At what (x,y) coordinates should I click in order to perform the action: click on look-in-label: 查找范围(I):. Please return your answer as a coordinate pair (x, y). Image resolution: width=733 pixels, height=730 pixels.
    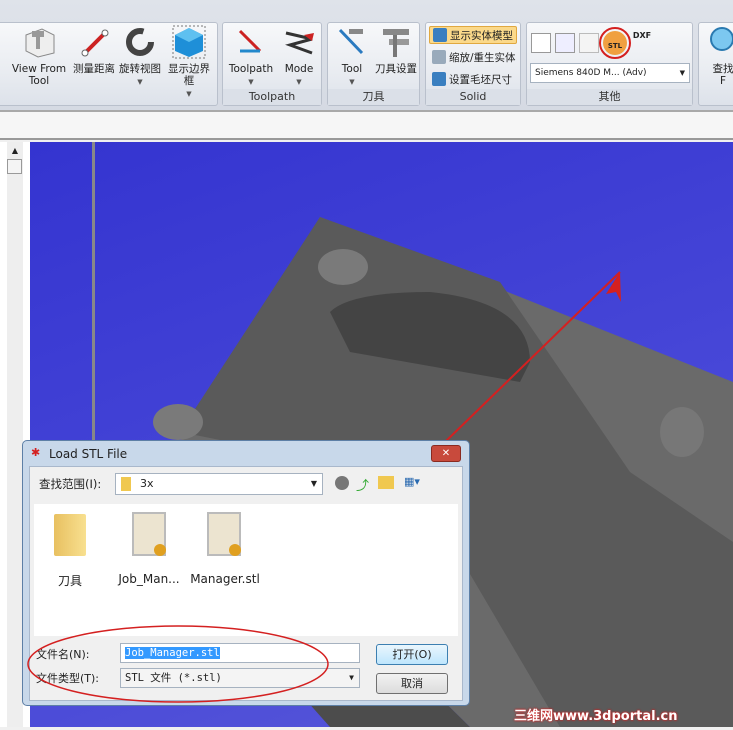
    Looking at the image, I should click on (70, 484).